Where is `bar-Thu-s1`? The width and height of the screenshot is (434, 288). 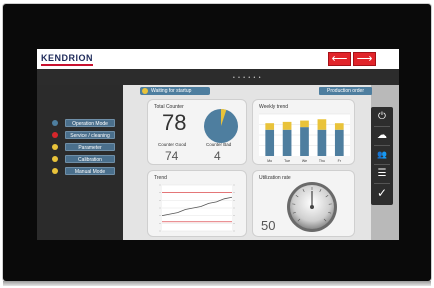
bar-Thu-s1 is located at coordinates (322, 124).